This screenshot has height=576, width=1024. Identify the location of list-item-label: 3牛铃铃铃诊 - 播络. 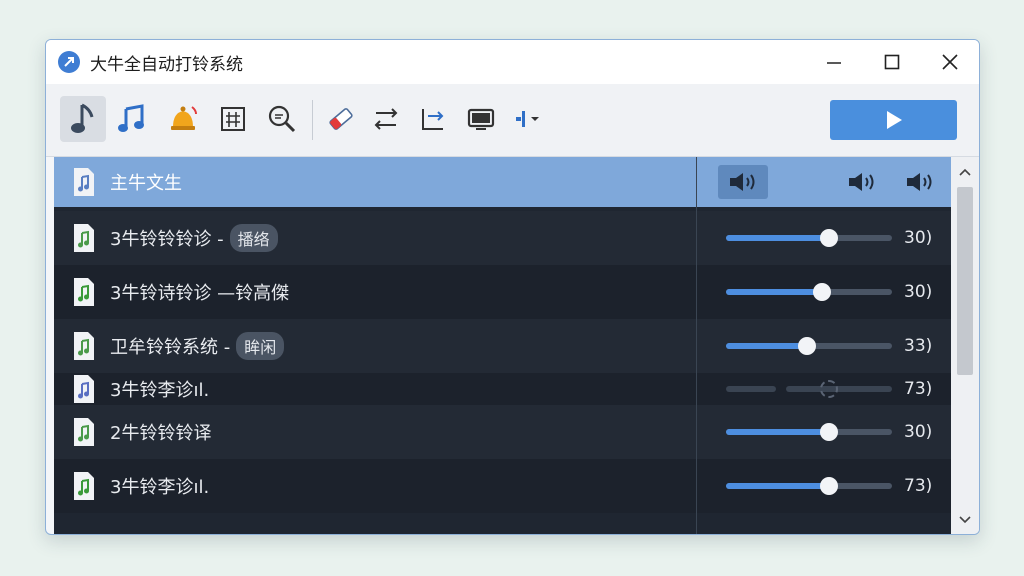
(194, 238).